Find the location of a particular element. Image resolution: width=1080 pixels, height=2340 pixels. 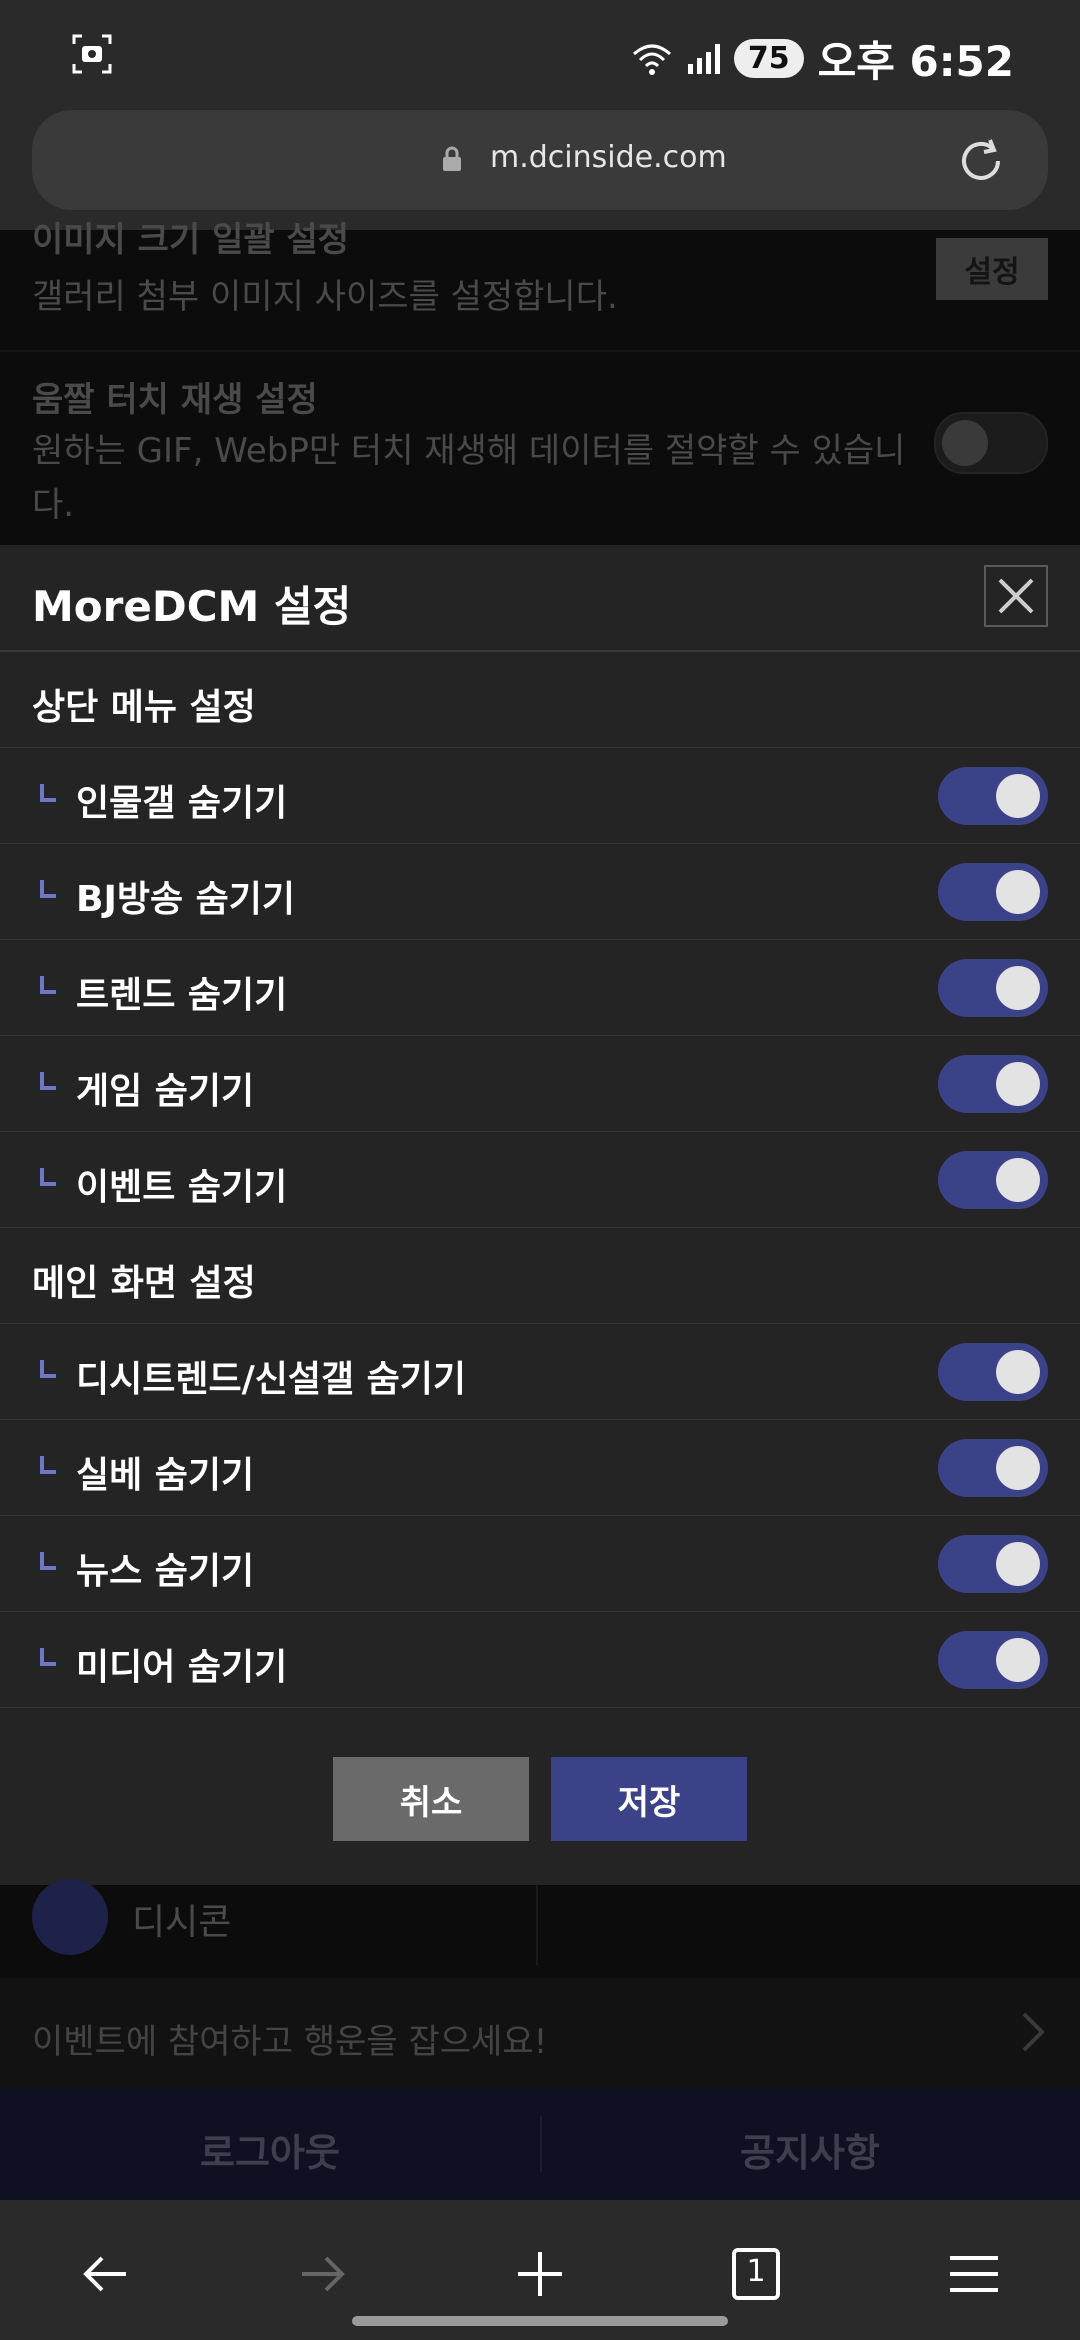

setting-row: 실베 숨기기 is located at coordinates (540, 1468).